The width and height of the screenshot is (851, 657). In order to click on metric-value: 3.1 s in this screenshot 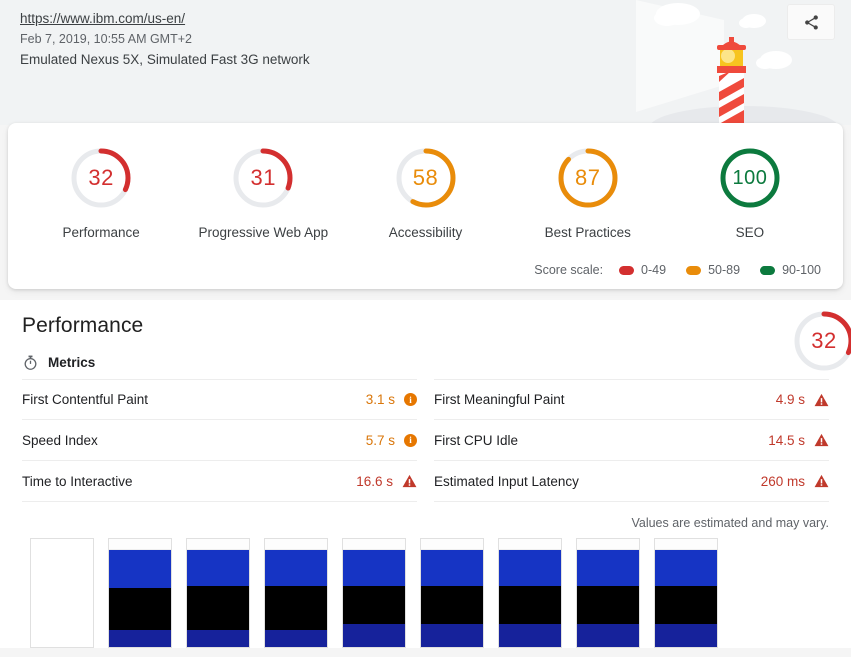, I will do `click(380, 399)`.